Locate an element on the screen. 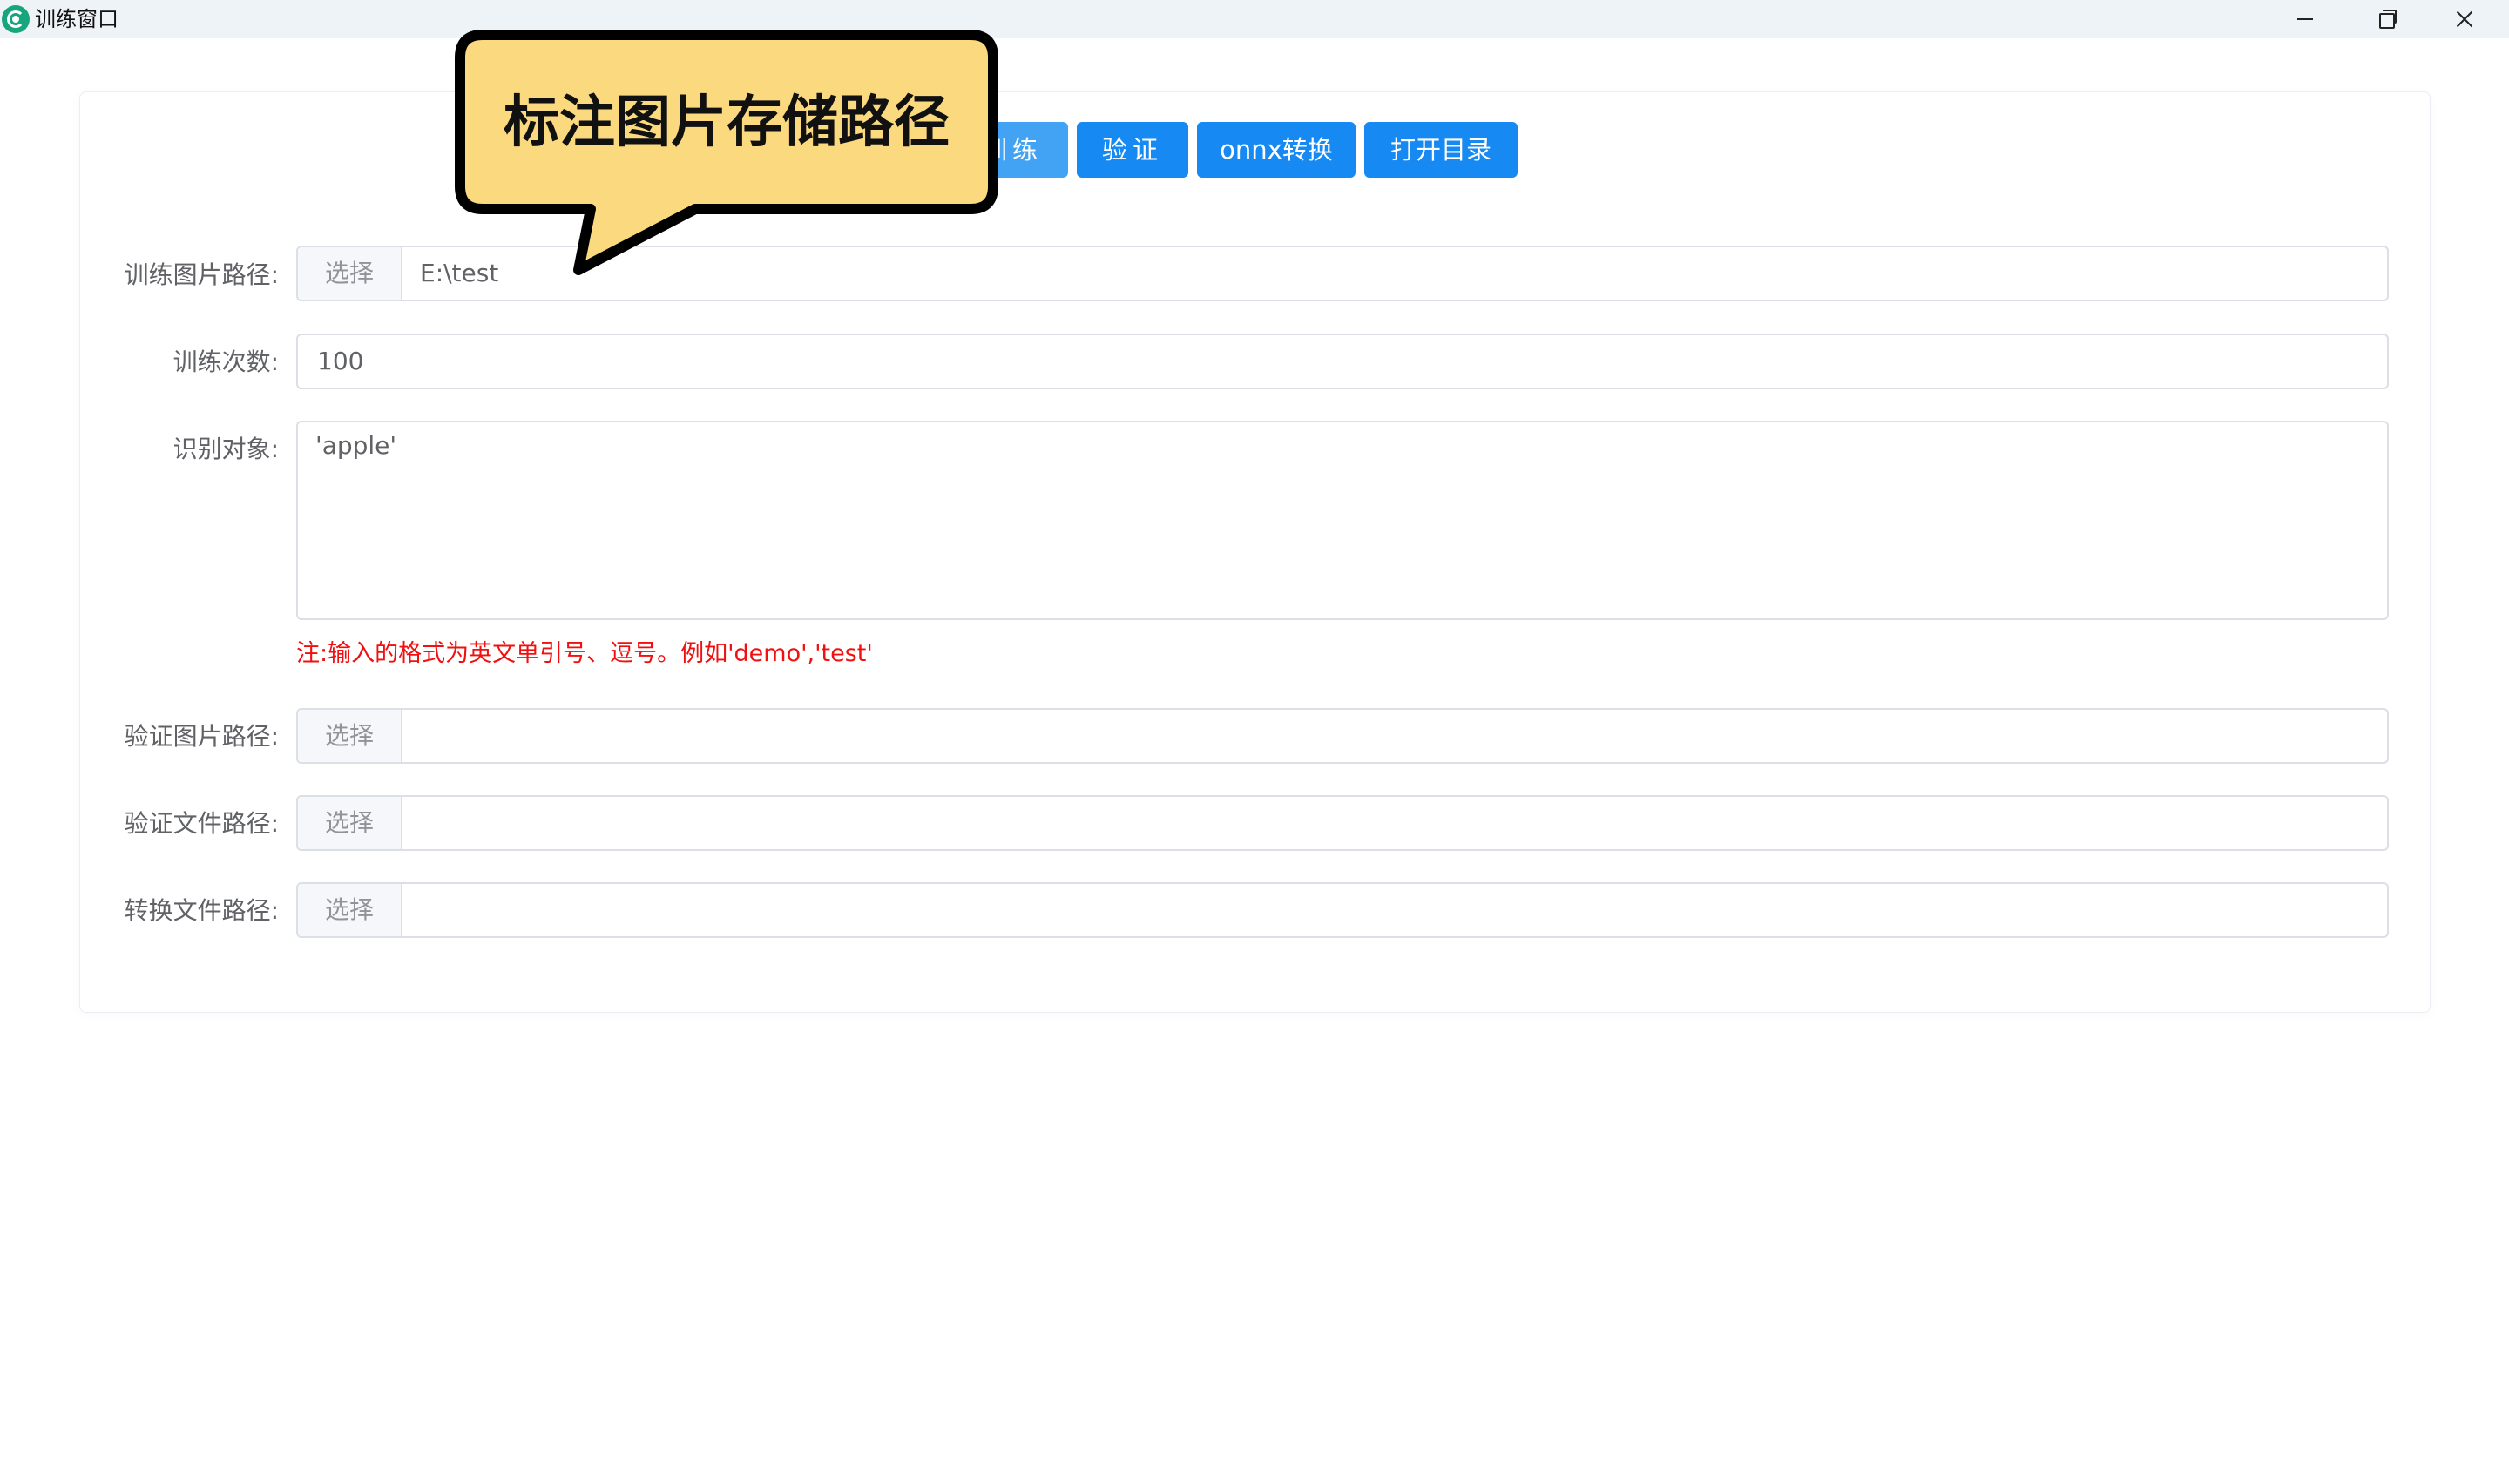 The width and height of the screenshot is (2509, 1484). onnx-convert-button: onnx转换 is located at coordinates (1276, 150).